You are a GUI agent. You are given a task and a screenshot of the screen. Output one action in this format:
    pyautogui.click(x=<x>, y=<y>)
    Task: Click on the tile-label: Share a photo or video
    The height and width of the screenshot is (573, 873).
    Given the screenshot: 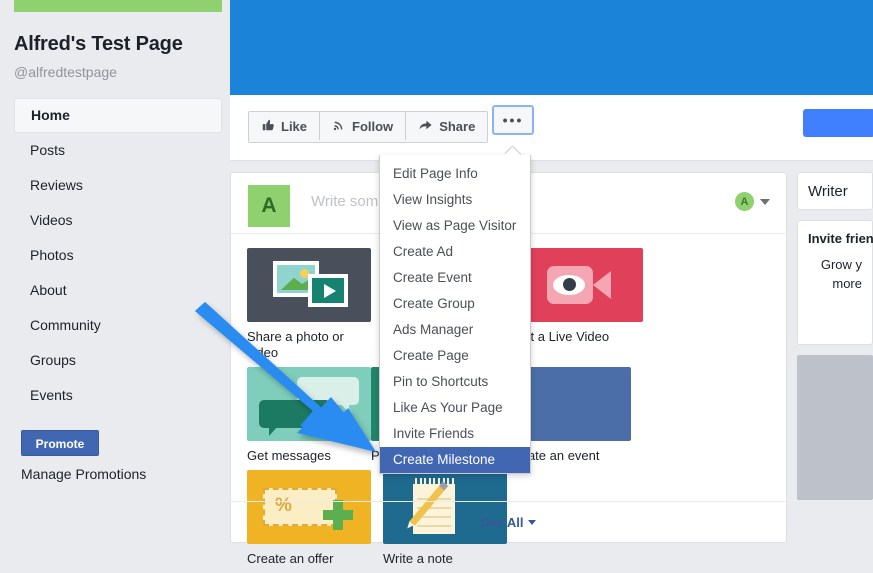 What is the action you would take?
    pyautogui.click(x=295, y=344)
    